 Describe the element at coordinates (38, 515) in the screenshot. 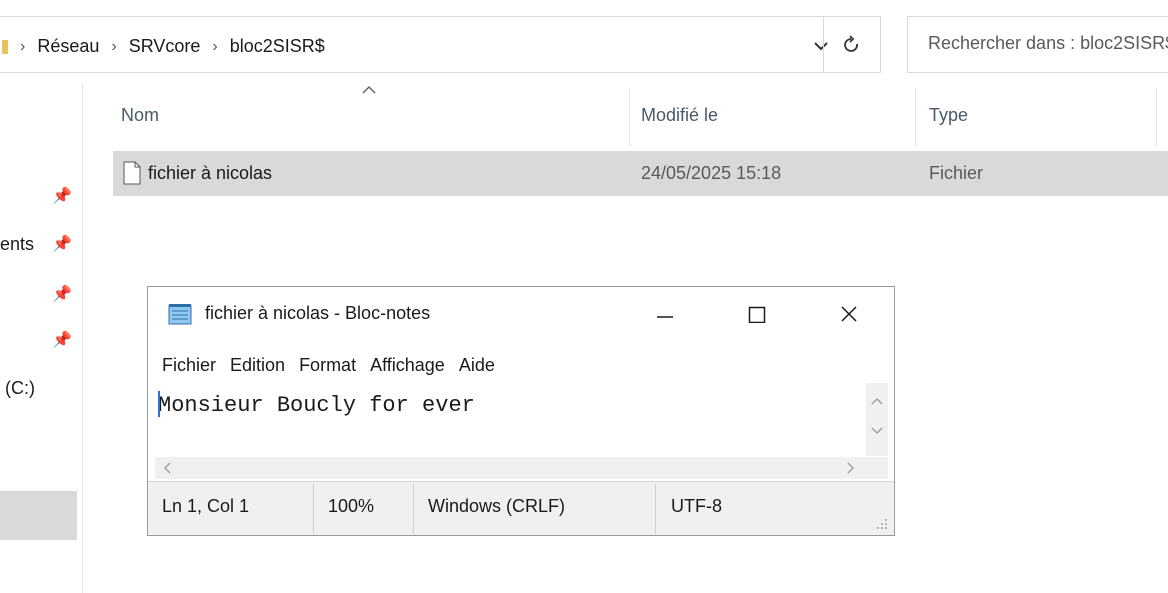

I see `nav-item-selected` at that location.